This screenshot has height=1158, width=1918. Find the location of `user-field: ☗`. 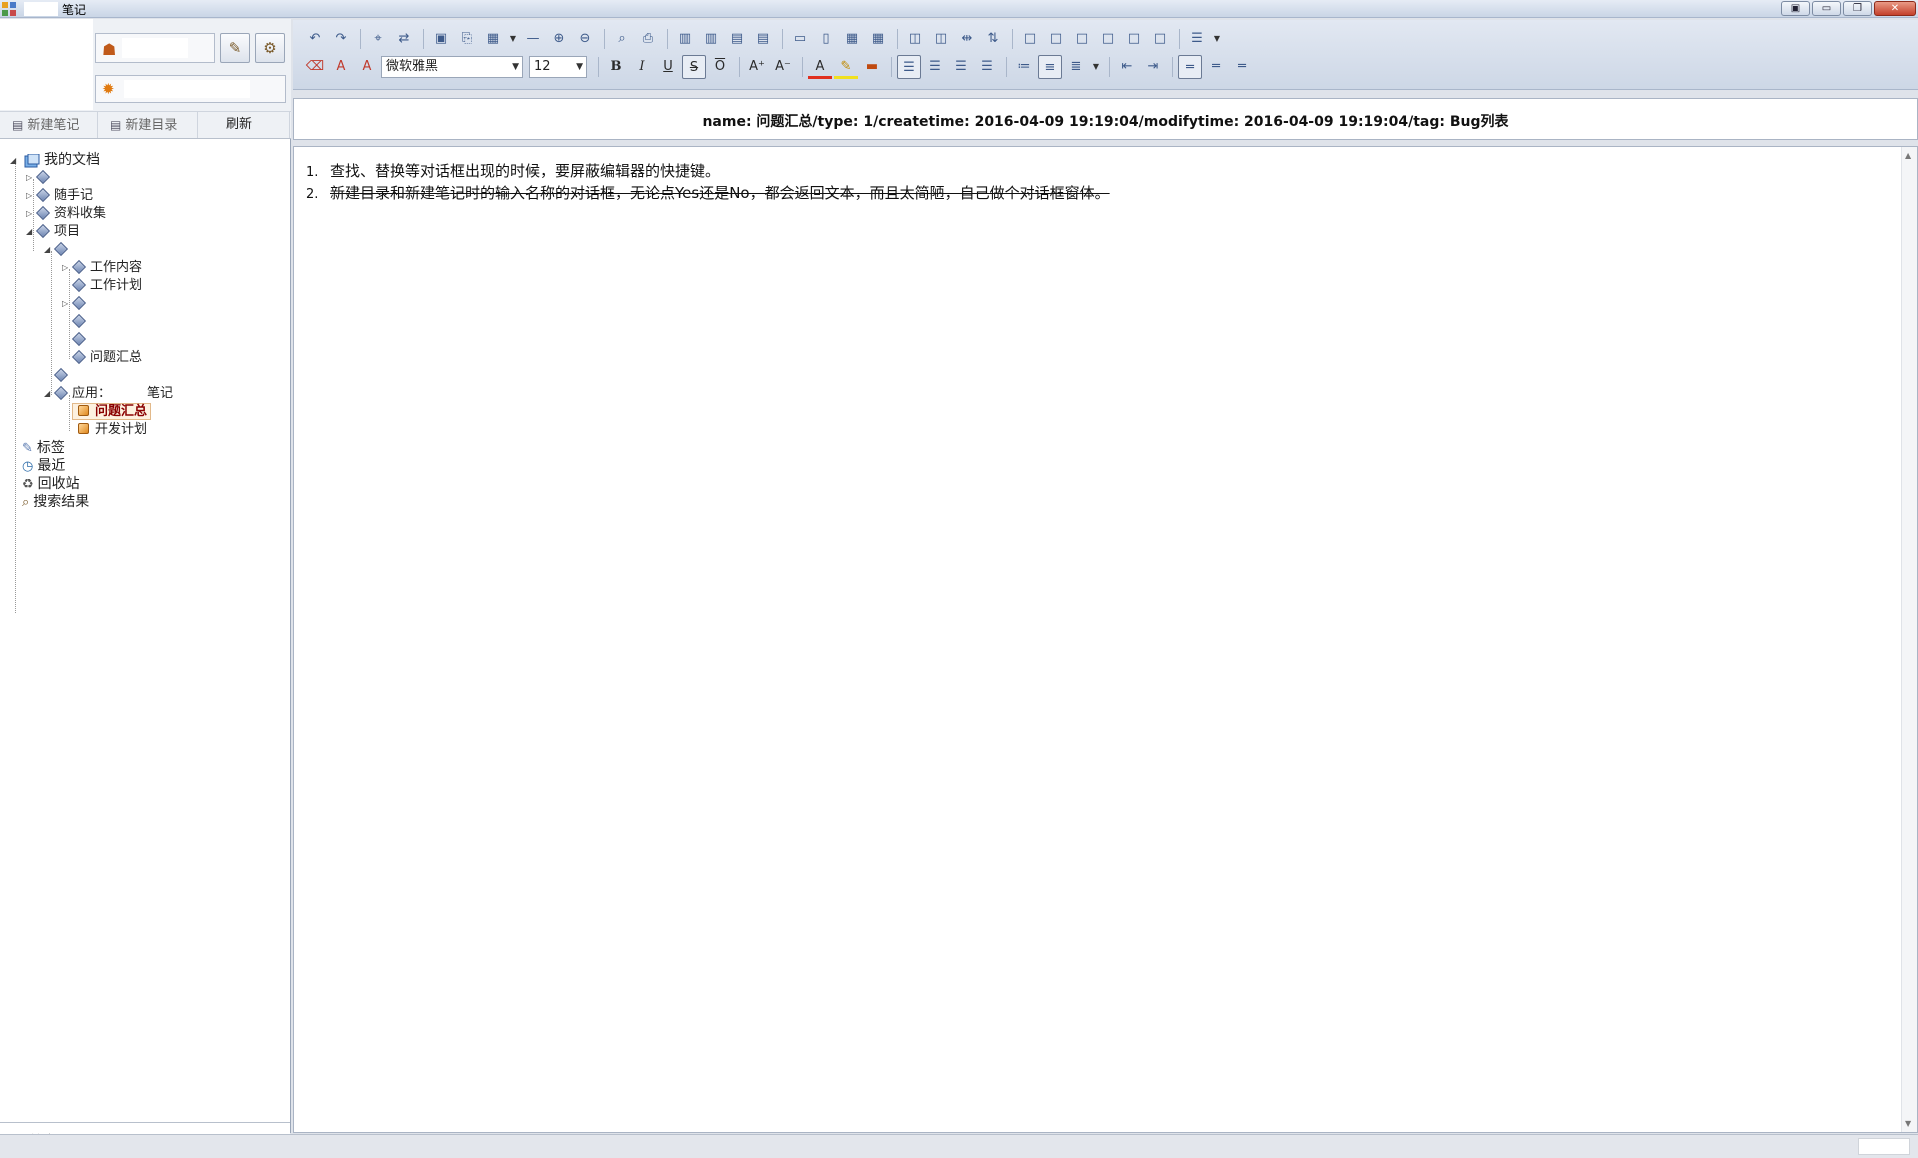

user-field: ☗ is located at coordinates (155, 48).